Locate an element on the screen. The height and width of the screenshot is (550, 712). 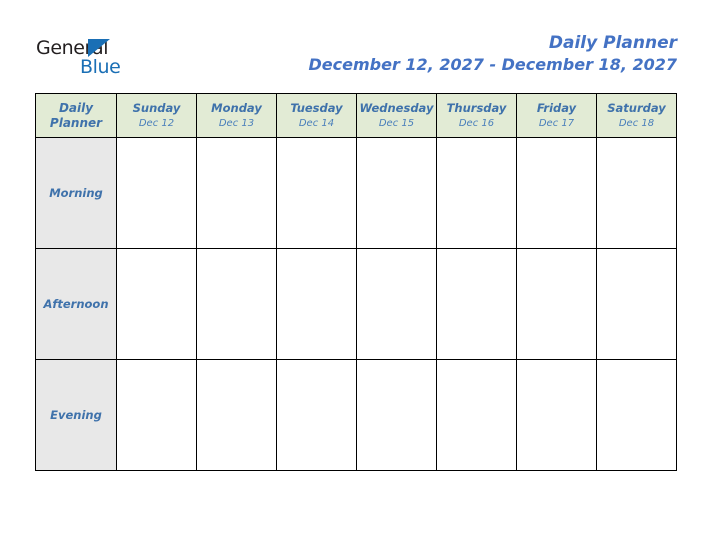
day-header-friday: Friday Dec 17 is located at coordinates (556, 115).